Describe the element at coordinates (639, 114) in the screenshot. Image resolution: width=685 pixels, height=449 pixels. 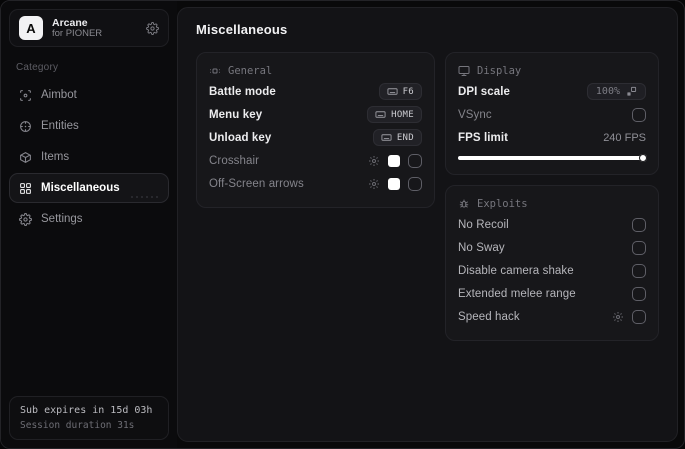
I see `vsync-checkbox` at that location.